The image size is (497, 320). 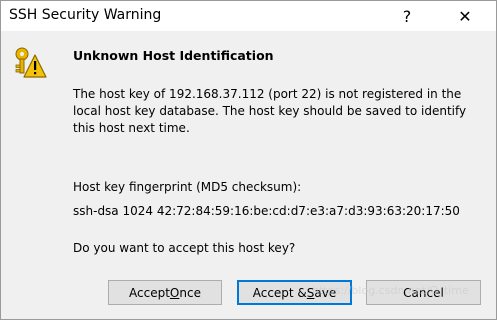 What do you see at coordinates (190, 292) in the screenshot?
I see `button-label: nce` at bounding box center [190, 292].